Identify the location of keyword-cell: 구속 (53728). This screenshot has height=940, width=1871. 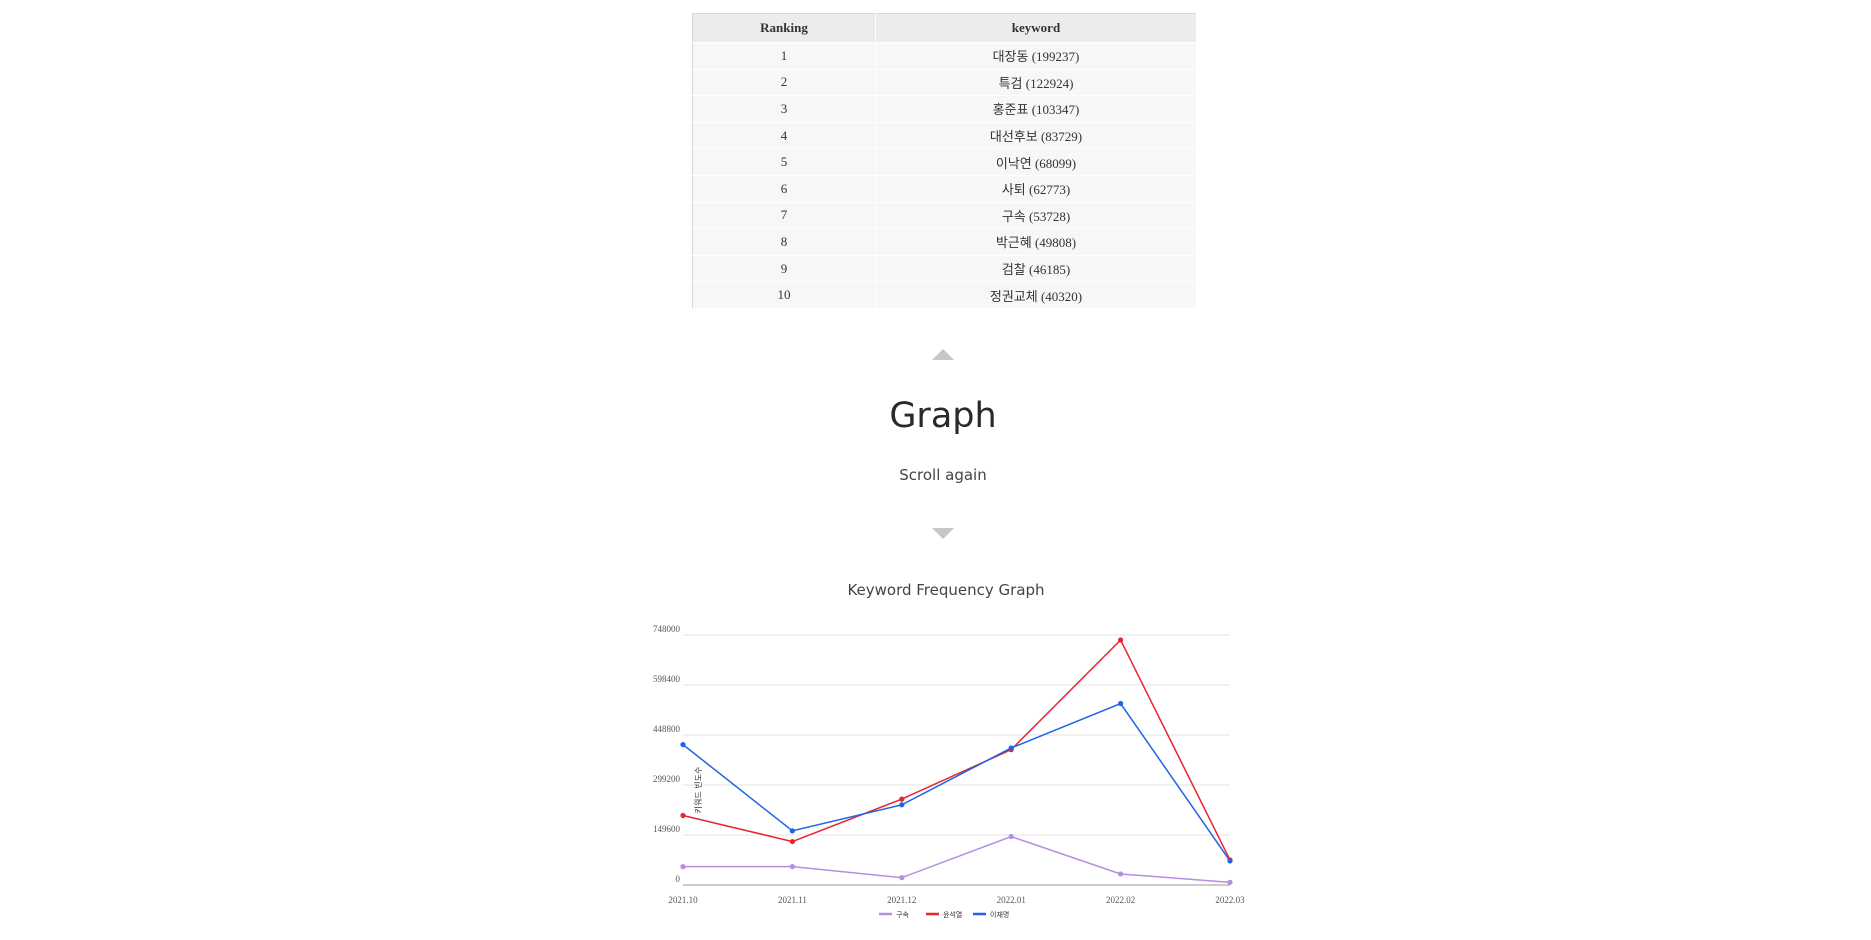
(1036, 216).